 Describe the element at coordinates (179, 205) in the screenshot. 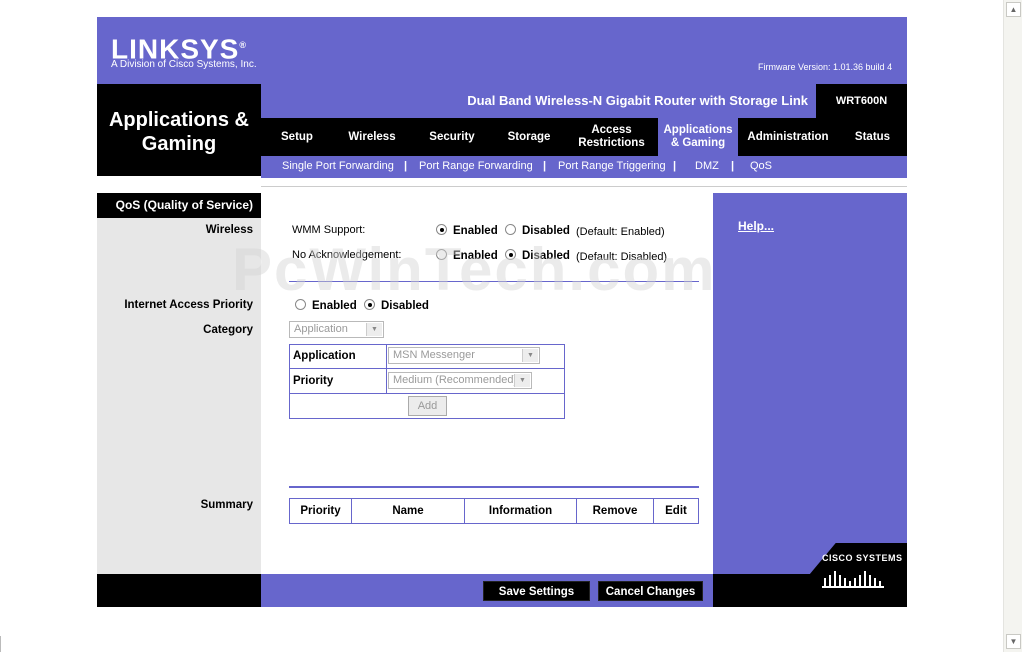

I see `side-title: QoS (Quality of Service)` at that location.